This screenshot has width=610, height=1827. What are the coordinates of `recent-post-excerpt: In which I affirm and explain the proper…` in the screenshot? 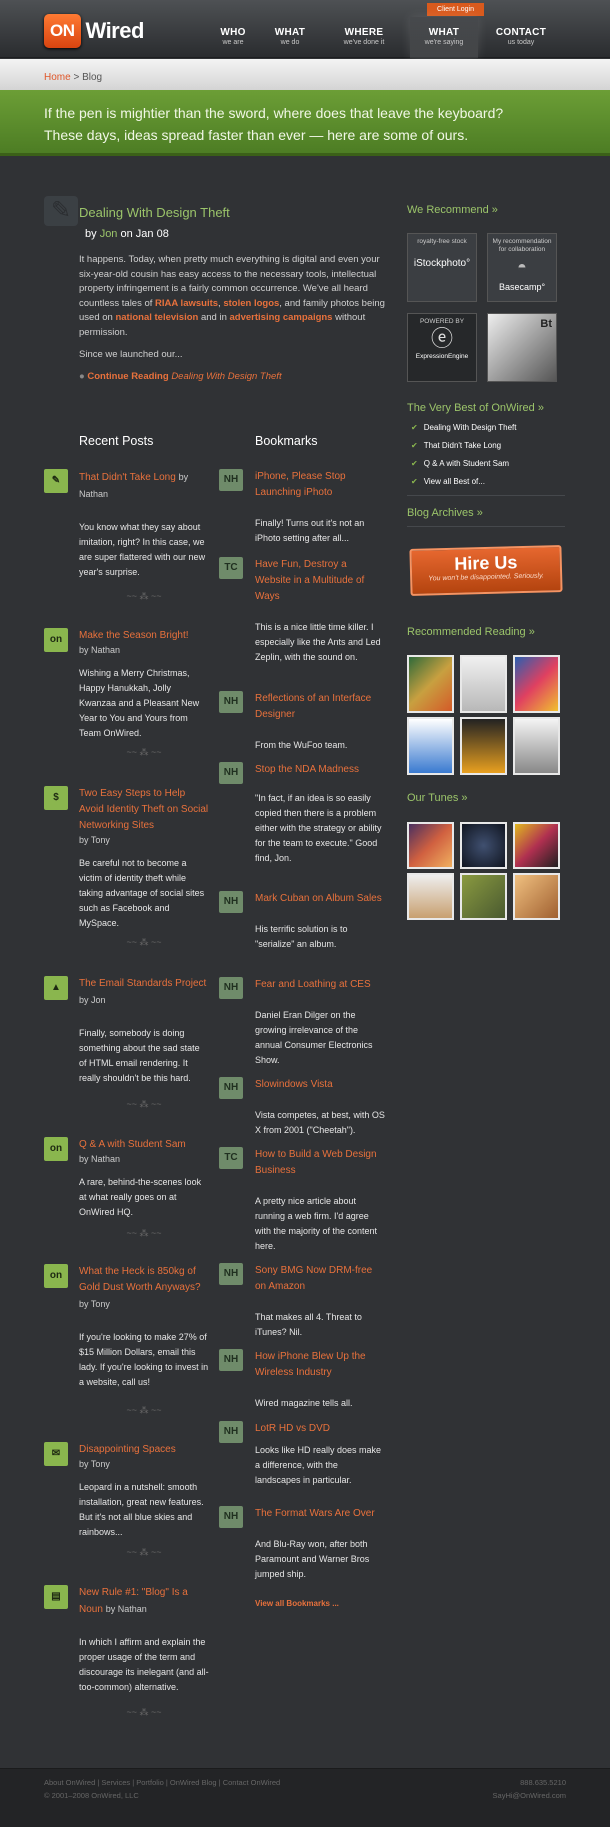 It's located at (144, 1664).